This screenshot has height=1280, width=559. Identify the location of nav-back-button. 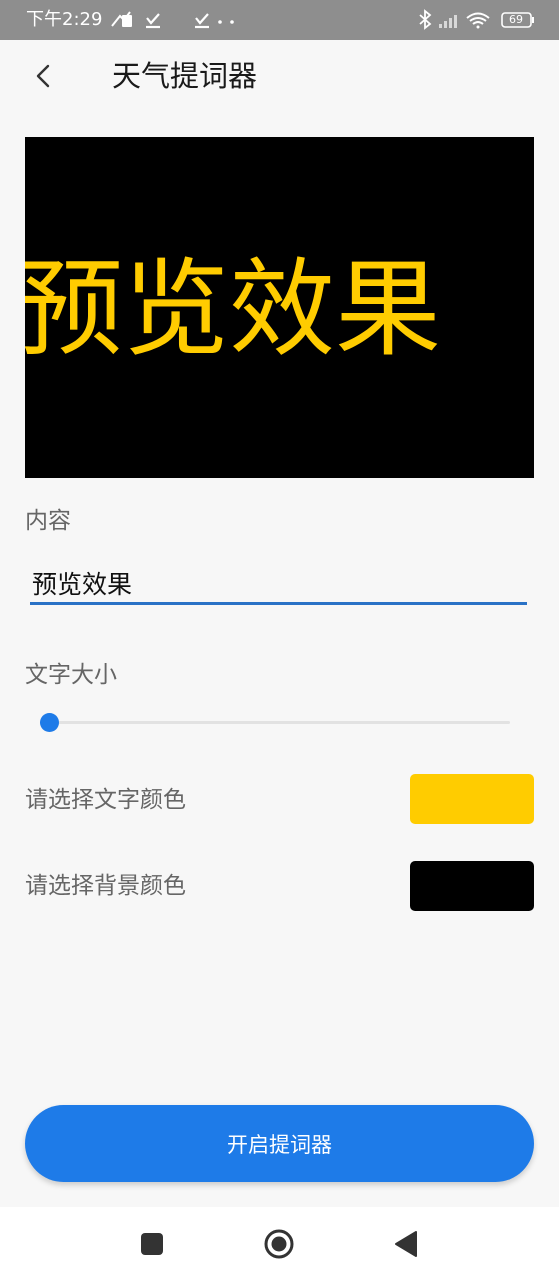
(407, 1244).